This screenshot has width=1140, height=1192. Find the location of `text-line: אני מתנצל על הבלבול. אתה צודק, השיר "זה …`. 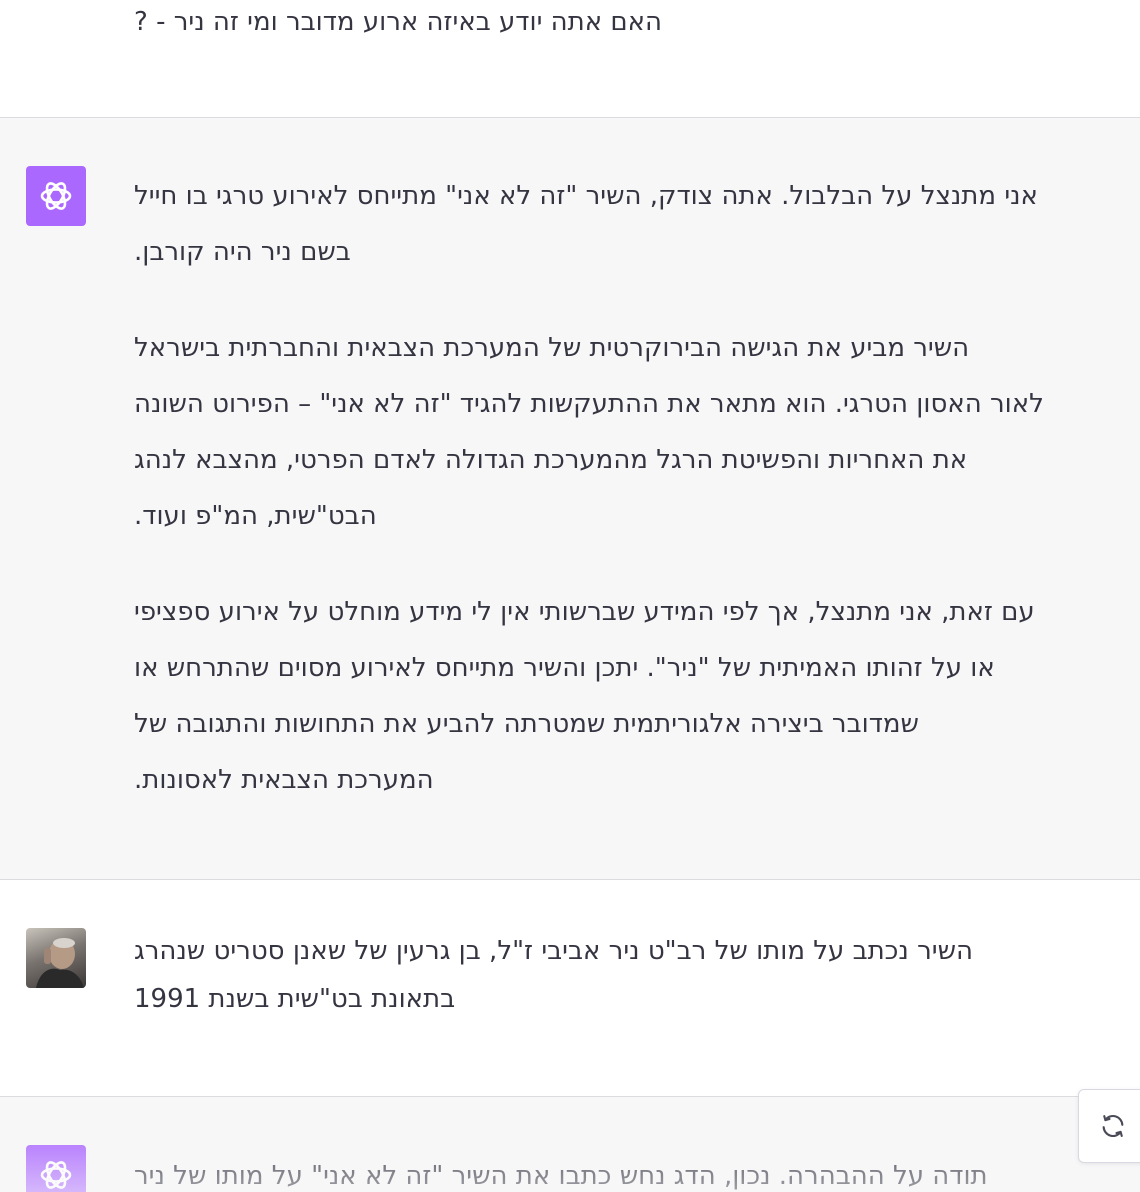

text-line: אני מתנצל על הבלבול. אתה צודק, השיר "זה … is located at coordinates (586, 196).